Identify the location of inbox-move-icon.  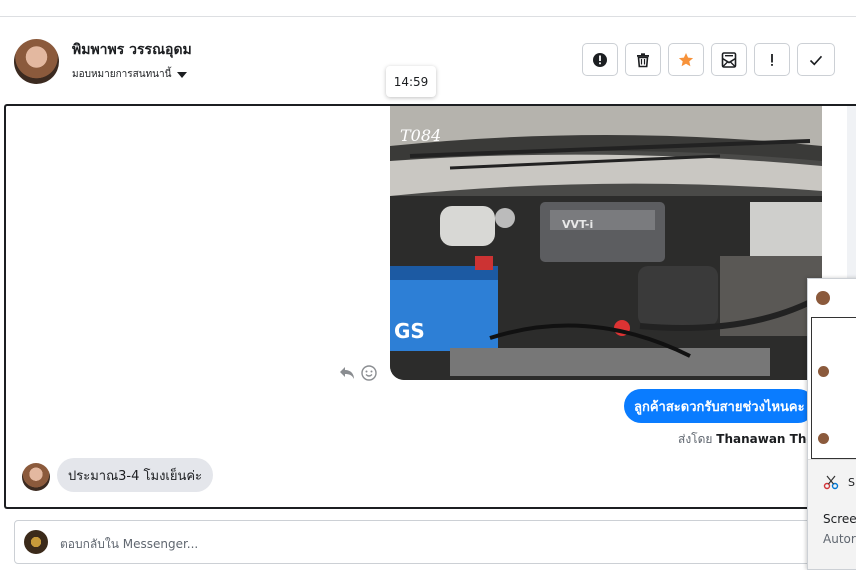
(729, 59).